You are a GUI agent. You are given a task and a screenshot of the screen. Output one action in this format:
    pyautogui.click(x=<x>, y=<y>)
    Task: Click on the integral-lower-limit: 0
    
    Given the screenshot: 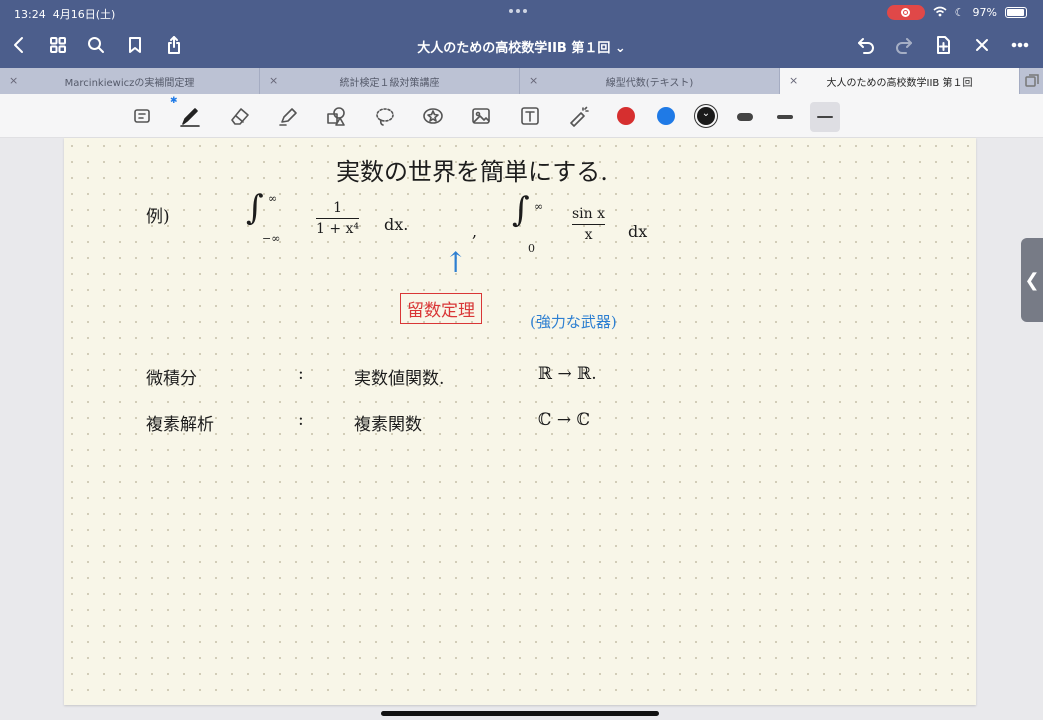 What is the action you would take?
    pyautogui.click(x=531, y=248)
    